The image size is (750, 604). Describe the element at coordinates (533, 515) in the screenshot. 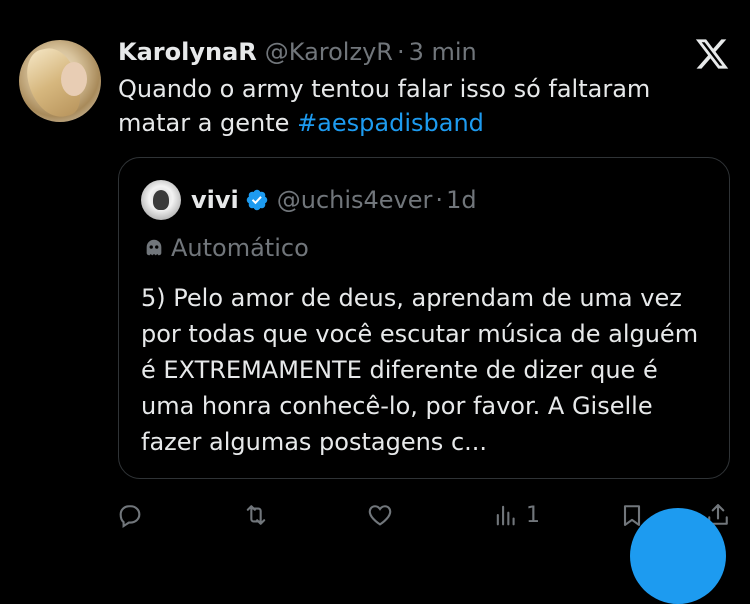

I see `views-count: 1` at that location.